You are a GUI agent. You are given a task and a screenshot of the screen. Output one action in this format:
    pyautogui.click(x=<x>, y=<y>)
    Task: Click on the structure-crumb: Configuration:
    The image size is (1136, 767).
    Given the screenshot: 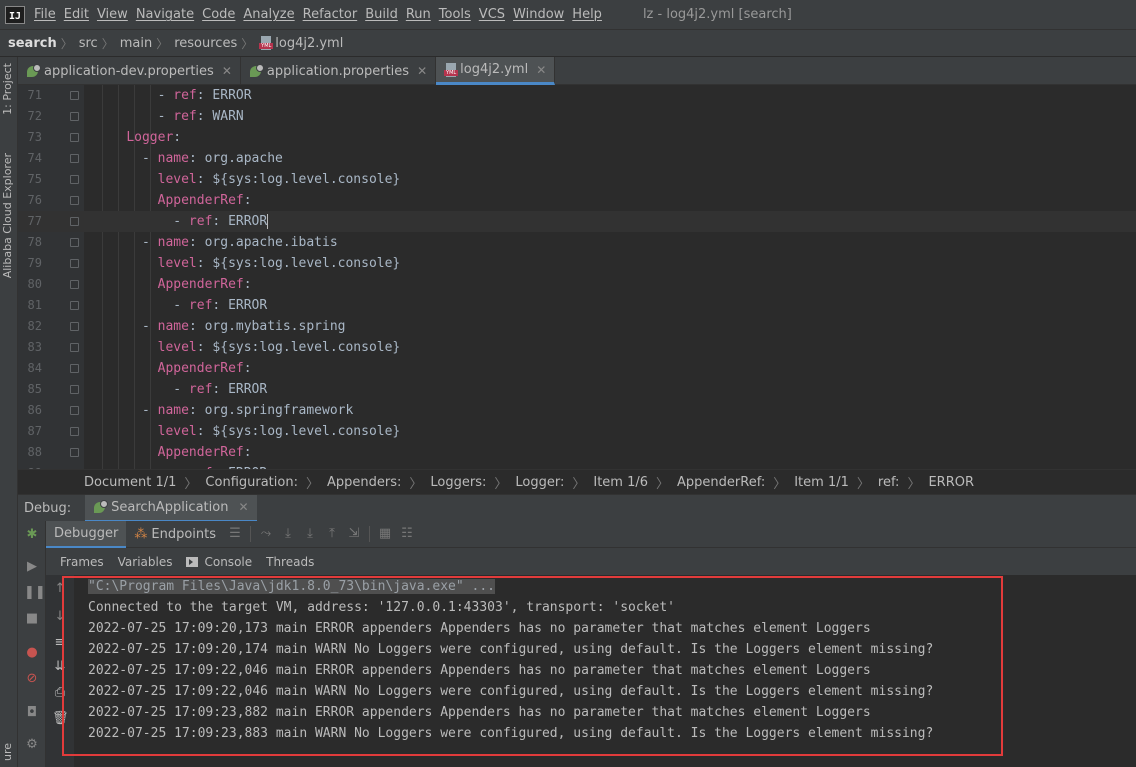 What is the action you would take?
    pyautogui.click(x=251, y=482)
    